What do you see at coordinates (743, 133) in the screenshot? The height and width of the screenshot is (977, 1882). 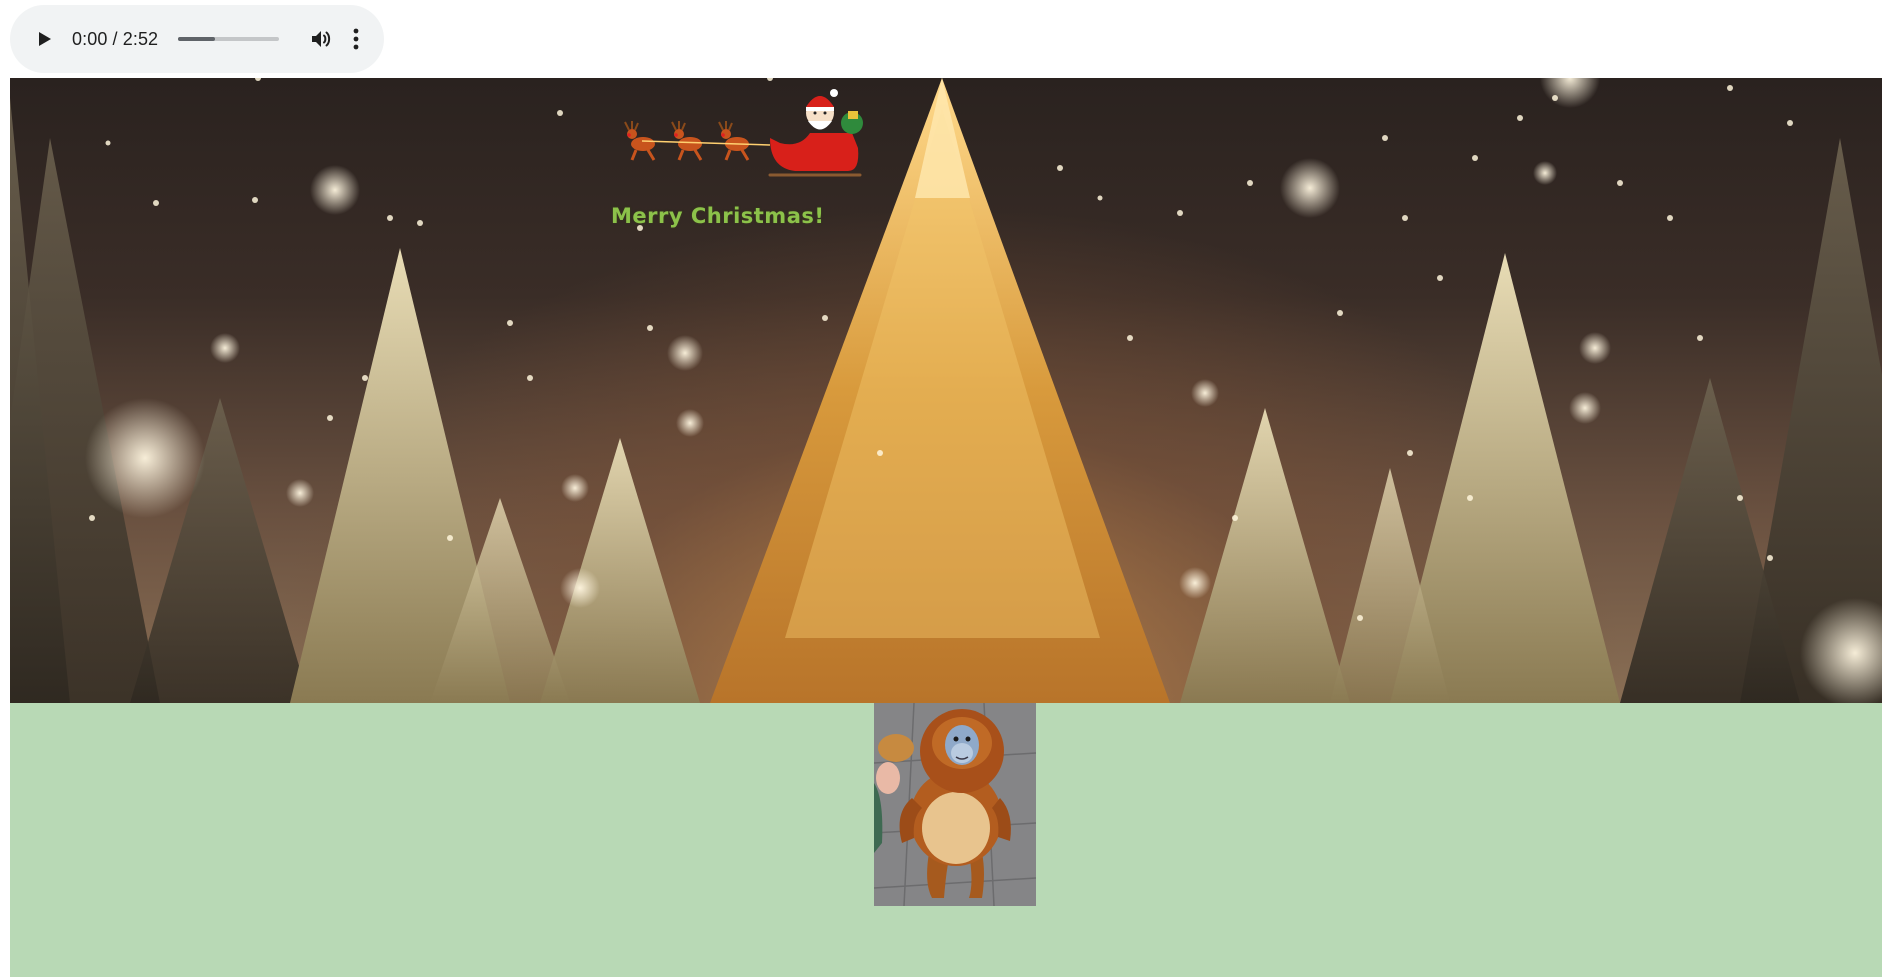 I see `santa-sleigh-icon` at bounding box center [743, 133].